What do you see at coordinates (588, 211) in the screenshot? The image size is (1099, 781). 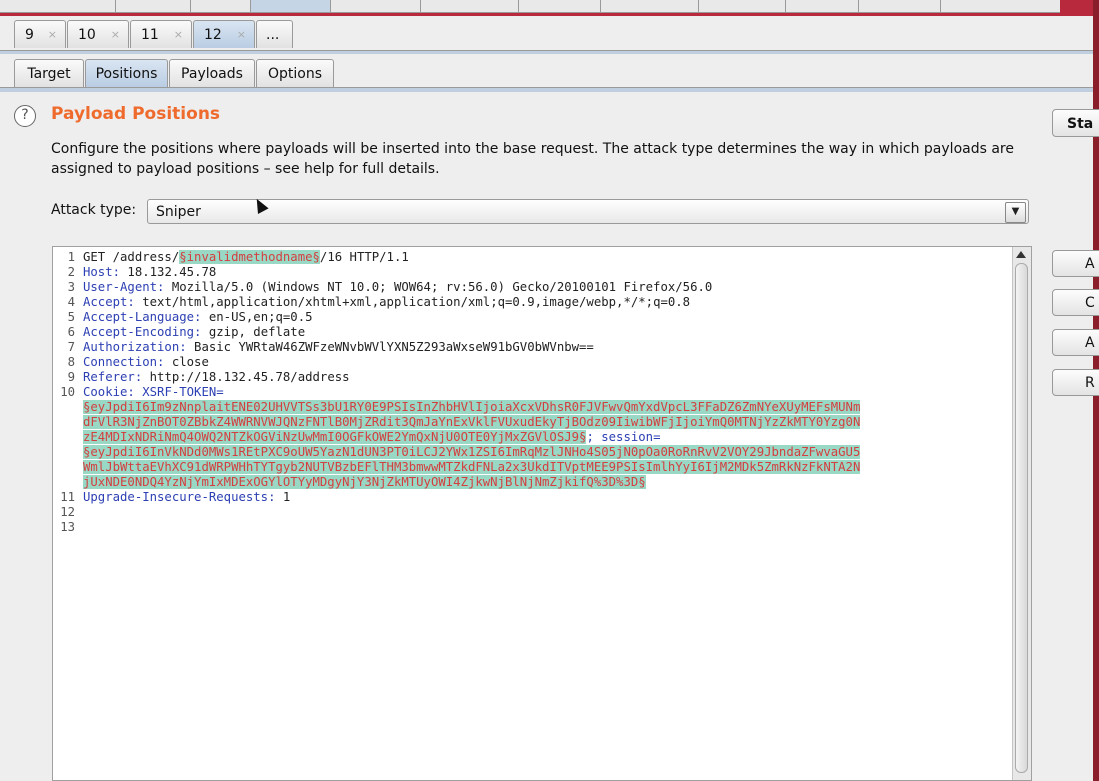 I see `attack-type-select: Sniper ▼` at bounding box center [588, 211].